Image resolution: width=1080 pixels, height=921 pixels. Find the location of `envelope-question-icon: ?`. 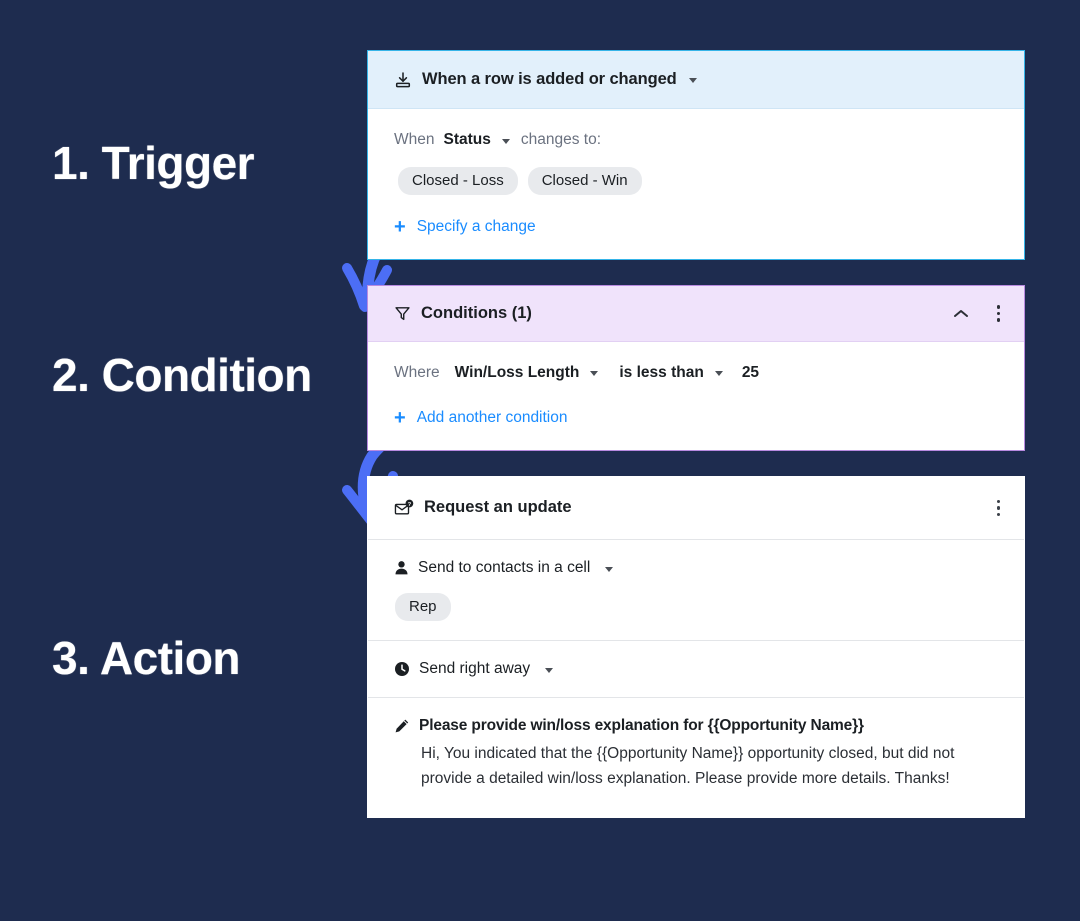

envelope-question-icon: ? is located at coordinates (404, 508).